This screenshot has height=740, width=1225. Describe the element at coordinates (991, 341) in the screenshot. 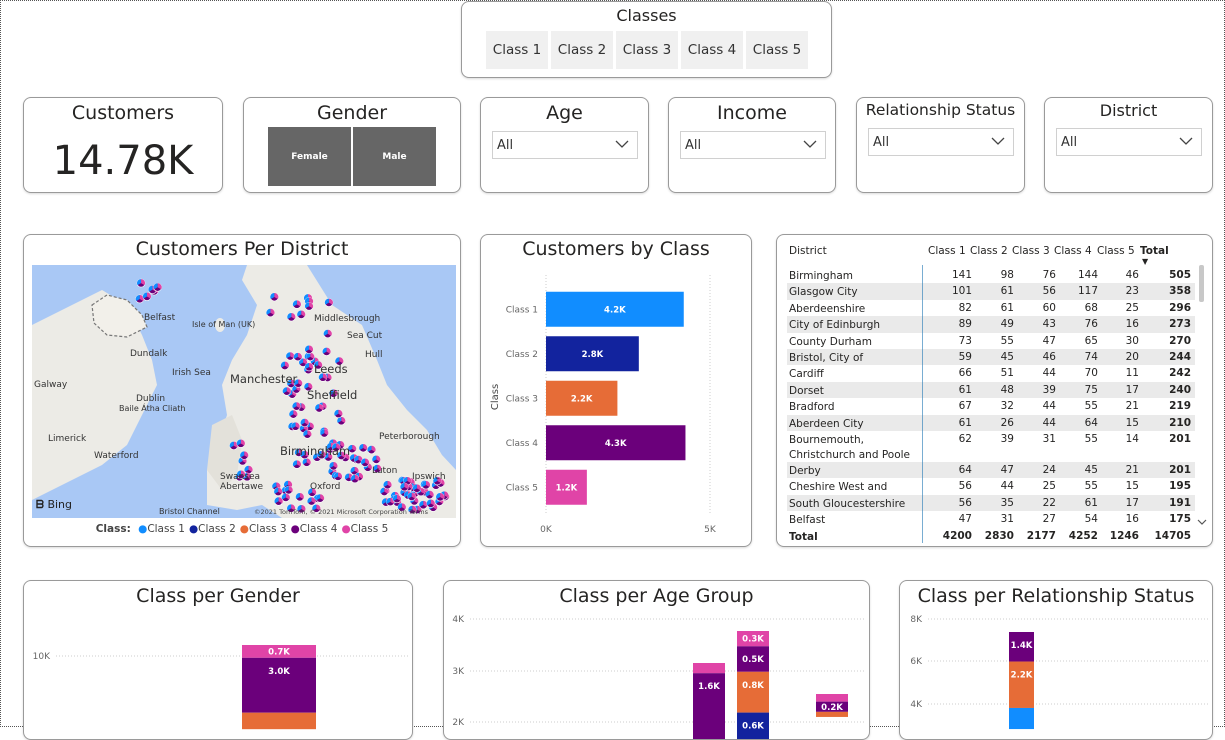

I see `matrix-row: County Durham 73 55 47 65 30 270` at that location.